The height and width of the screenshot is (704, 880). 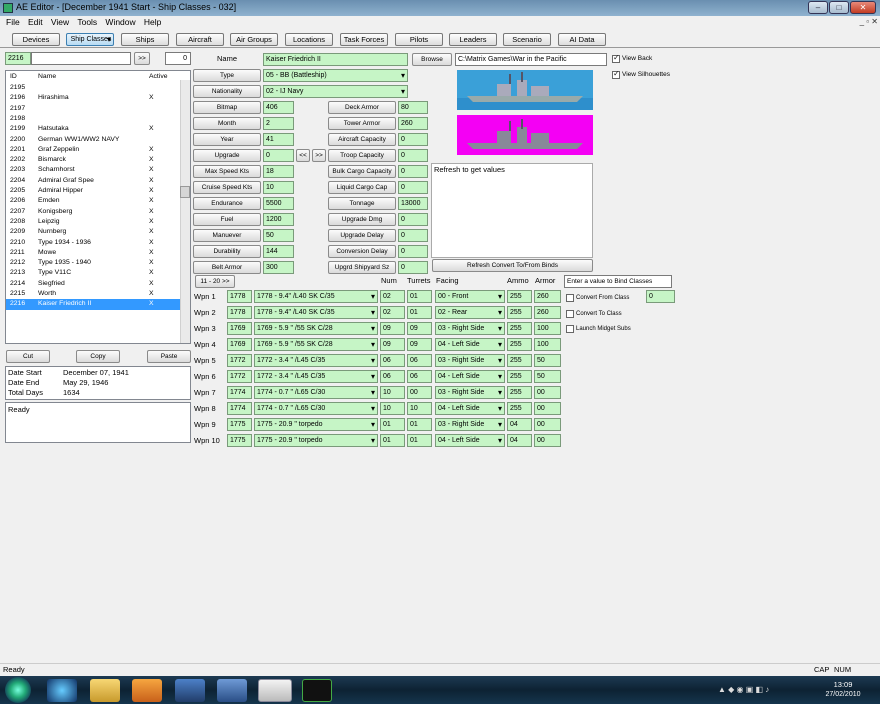 What do you see at coordinates (413, 219) in the screenshot?
I see `attr-input-upgrade-dmg: 0` at bounding box center [413, 219].